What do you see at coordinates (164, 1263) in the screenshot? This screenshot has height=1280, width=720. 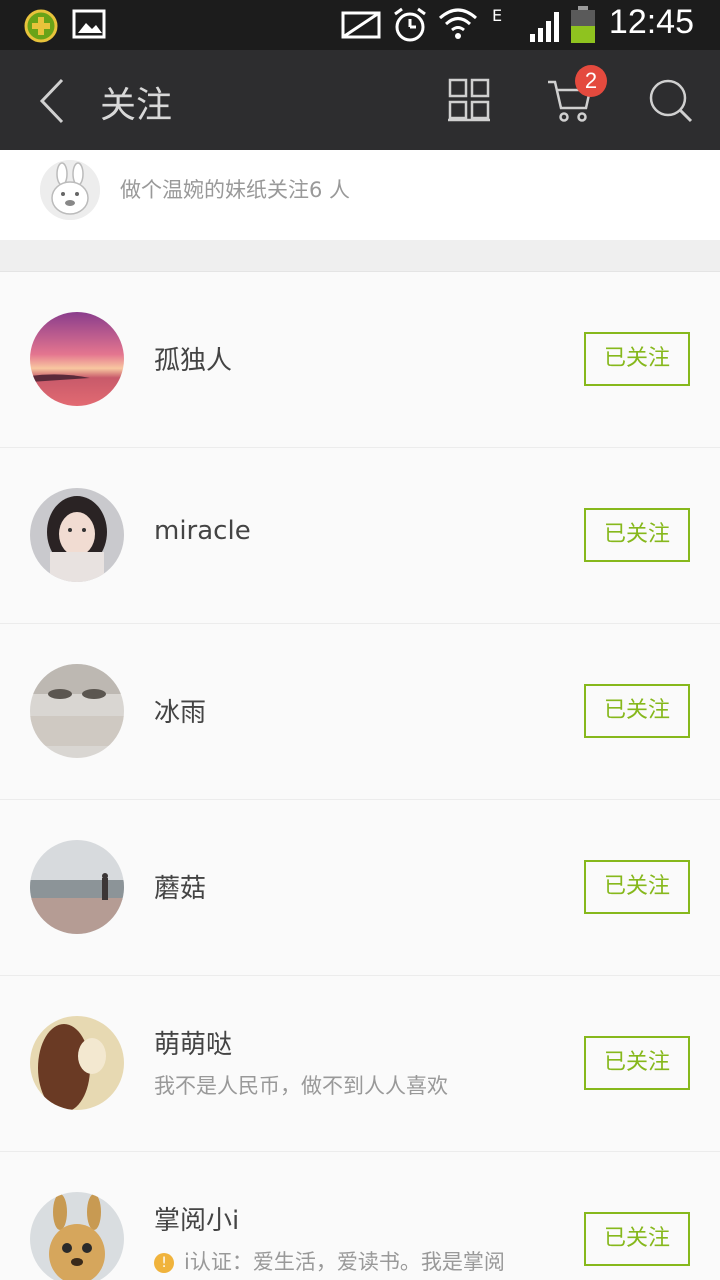 I see `verified-badge-icon: !` at bounding box center [164, 1263].